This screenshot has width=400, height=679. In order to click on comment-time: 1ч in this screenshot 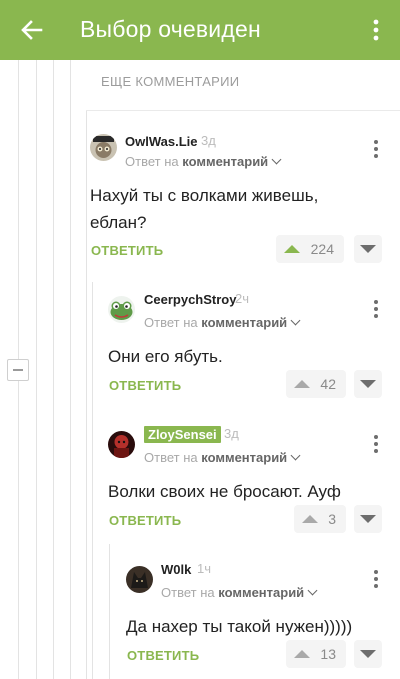, I will do `click(204, 568)`.